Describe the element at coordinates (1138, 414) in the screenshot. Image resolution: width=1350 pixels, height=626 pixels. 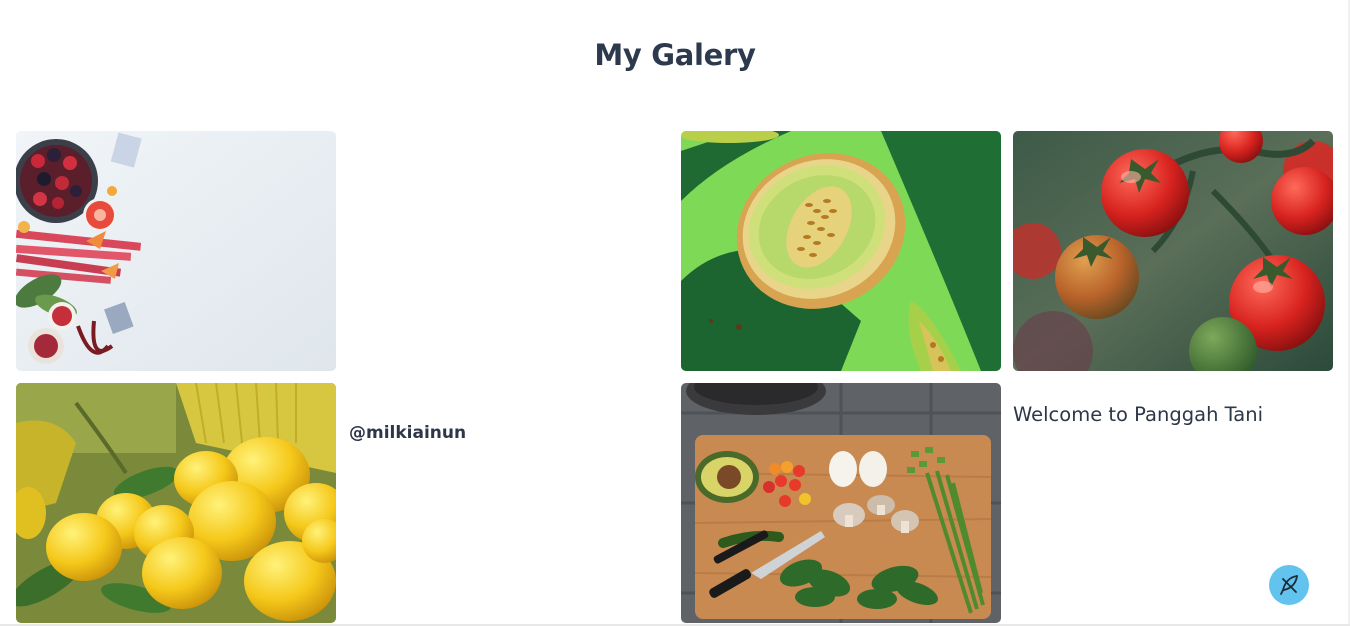
I see `welcome-caption: Welcome to Panggah Tani` at that location.